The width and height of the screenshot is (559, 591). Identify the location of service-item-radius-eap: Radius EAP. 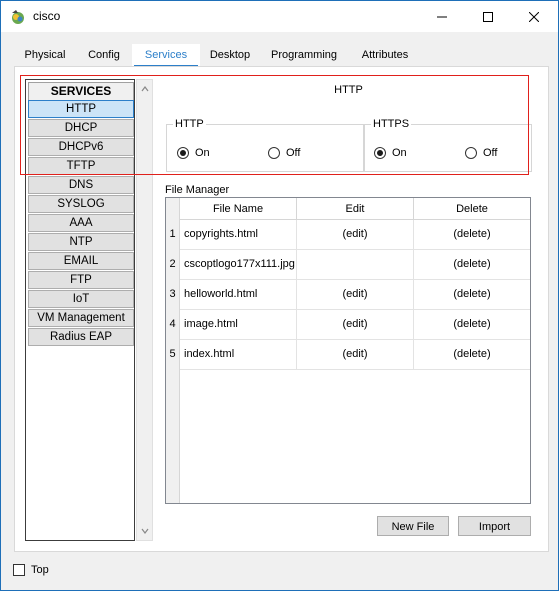
(81, 337).